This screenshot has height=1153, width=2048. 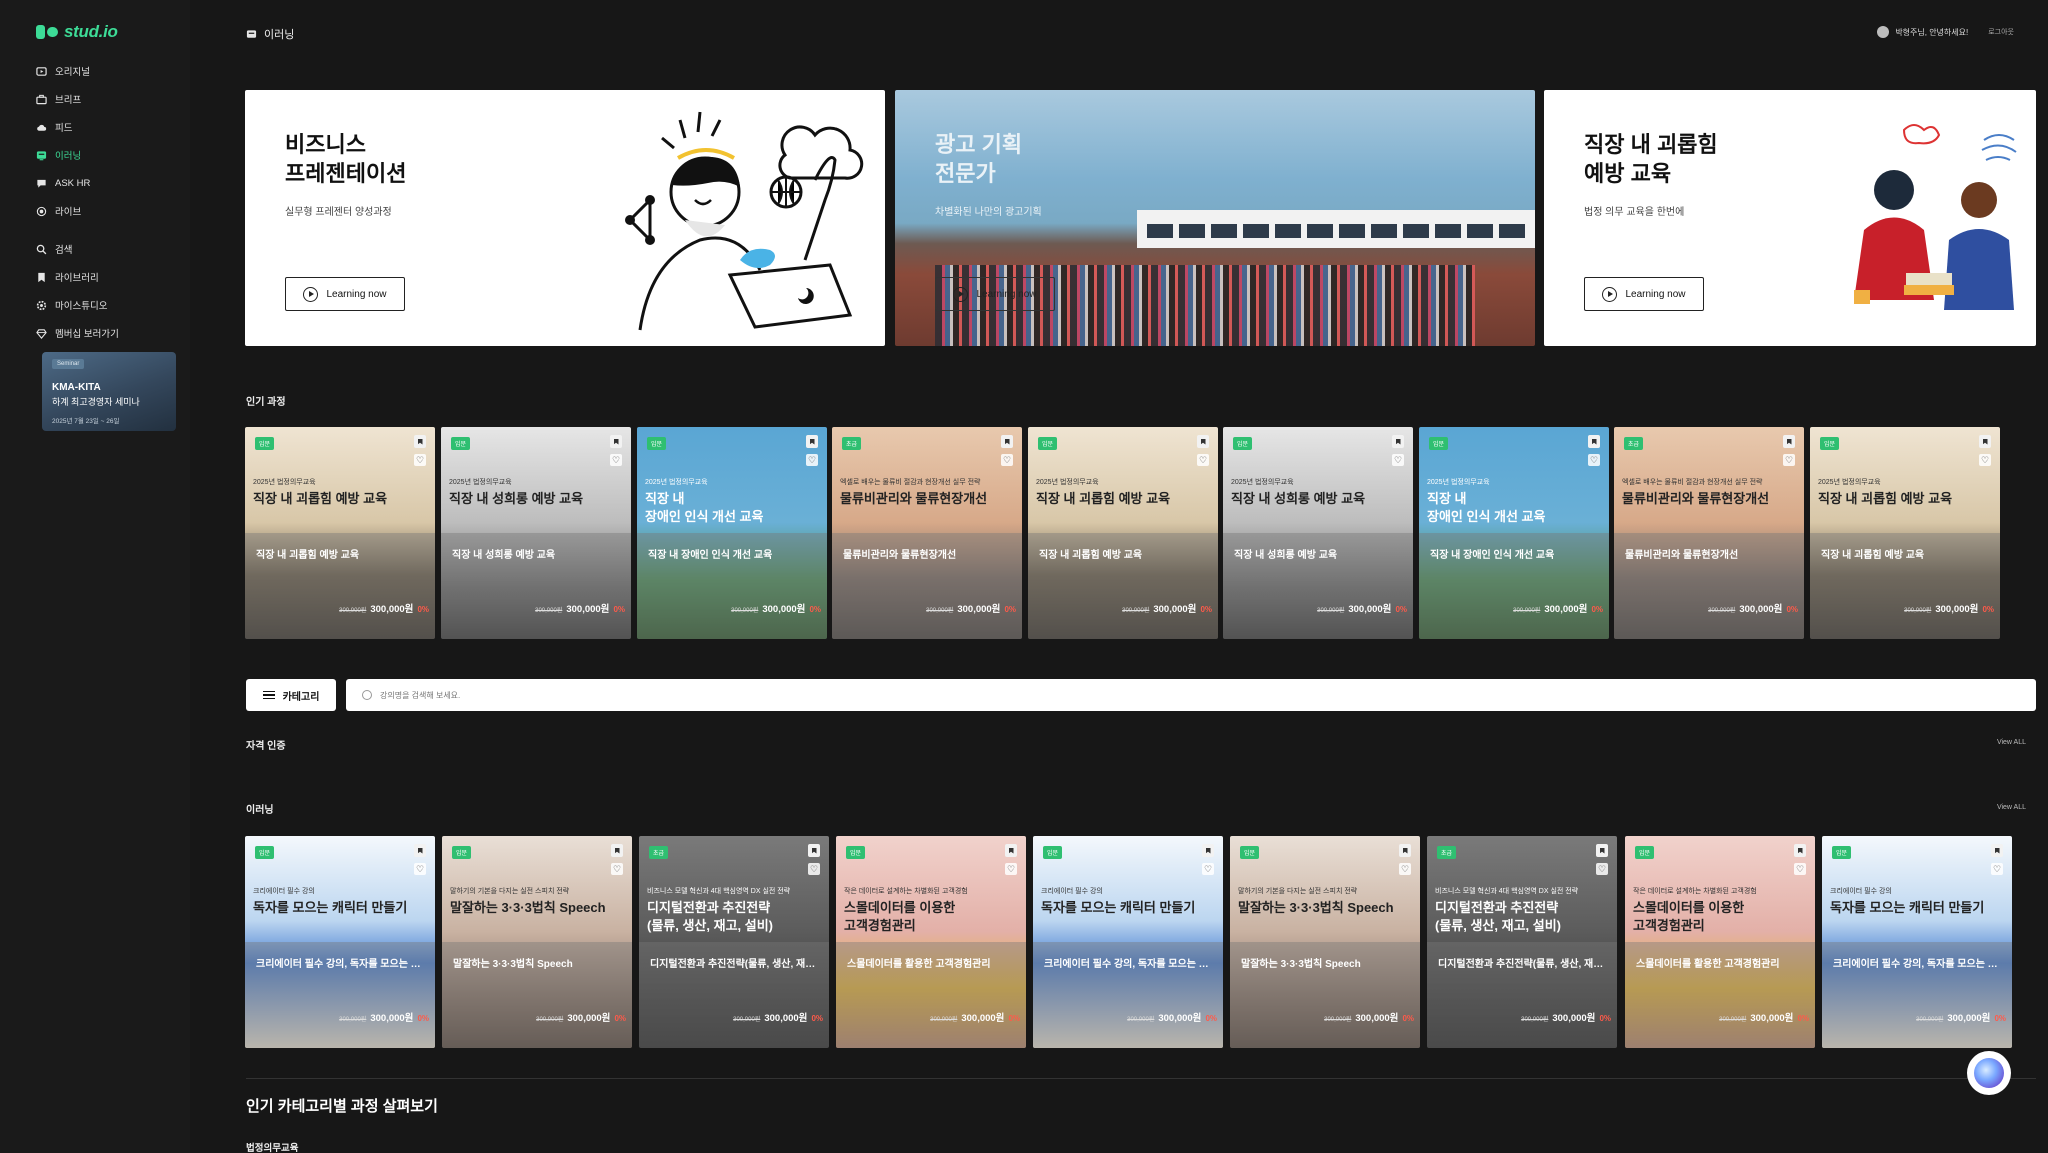 What do you see at coordinates (77, 32) in the screenshot?
I see `logo: stud.io` at bounding box center [77, 32].